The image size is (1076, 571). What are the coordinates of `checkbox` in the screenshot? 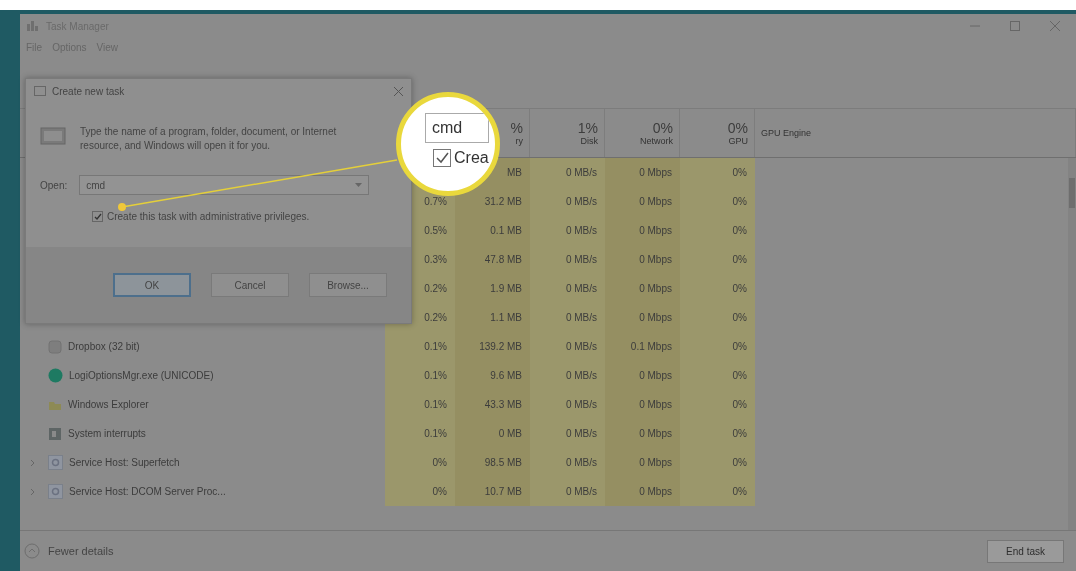 It's located at (97, 216).